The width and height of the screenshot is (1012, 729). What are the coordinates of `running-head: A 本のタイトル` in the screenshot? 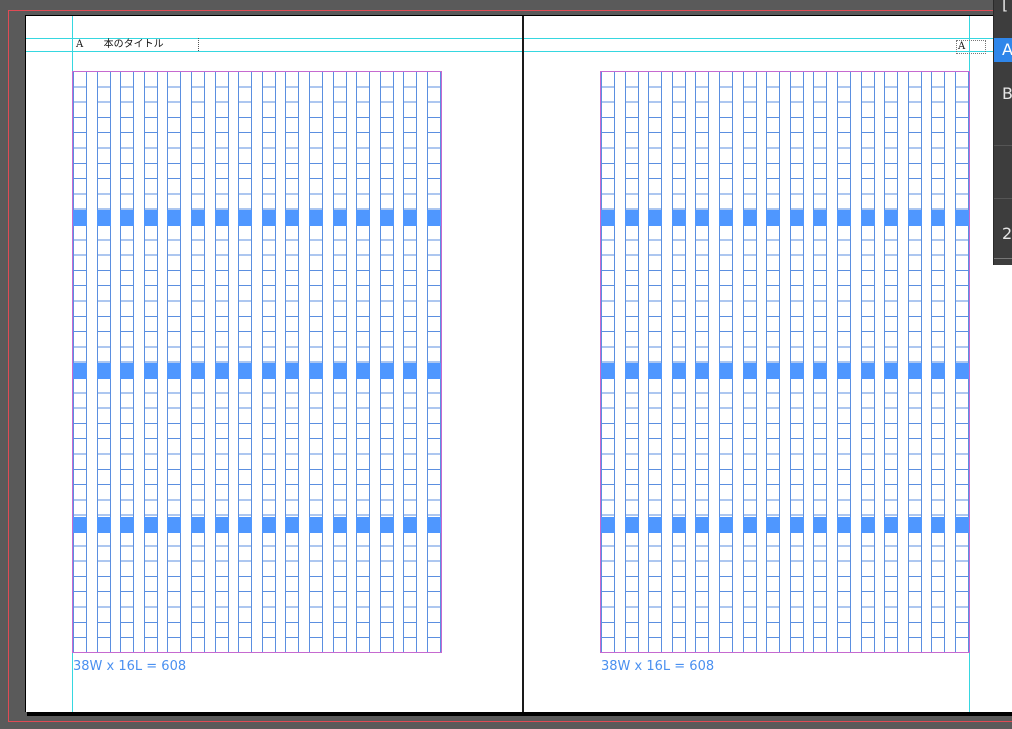 It's located at (120, 45).